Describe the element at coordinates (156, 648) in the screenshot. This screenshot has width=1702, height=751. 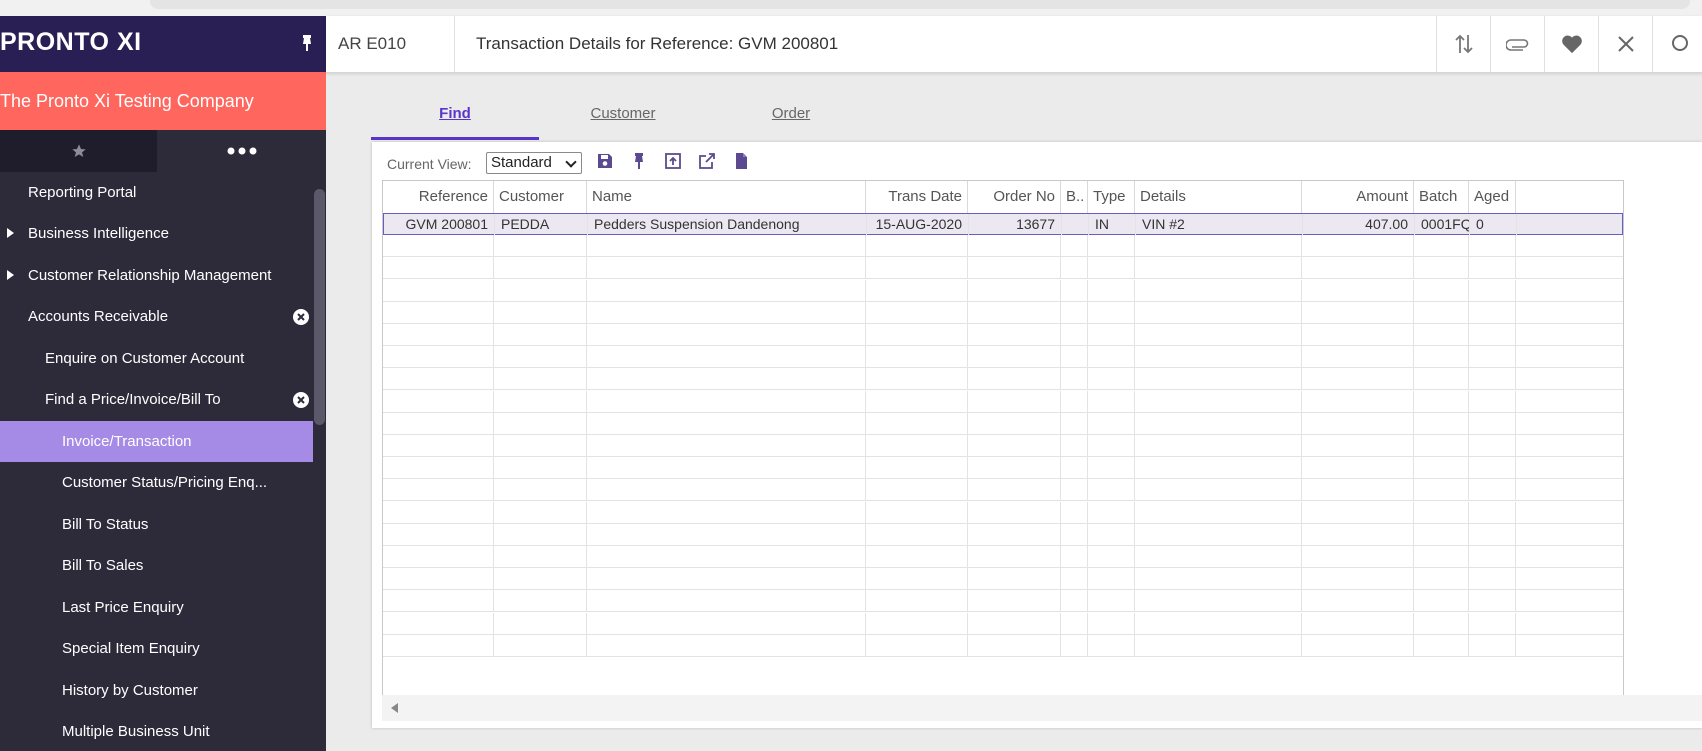
I see `sidebar-item: Special Item Enquiry` at that location.